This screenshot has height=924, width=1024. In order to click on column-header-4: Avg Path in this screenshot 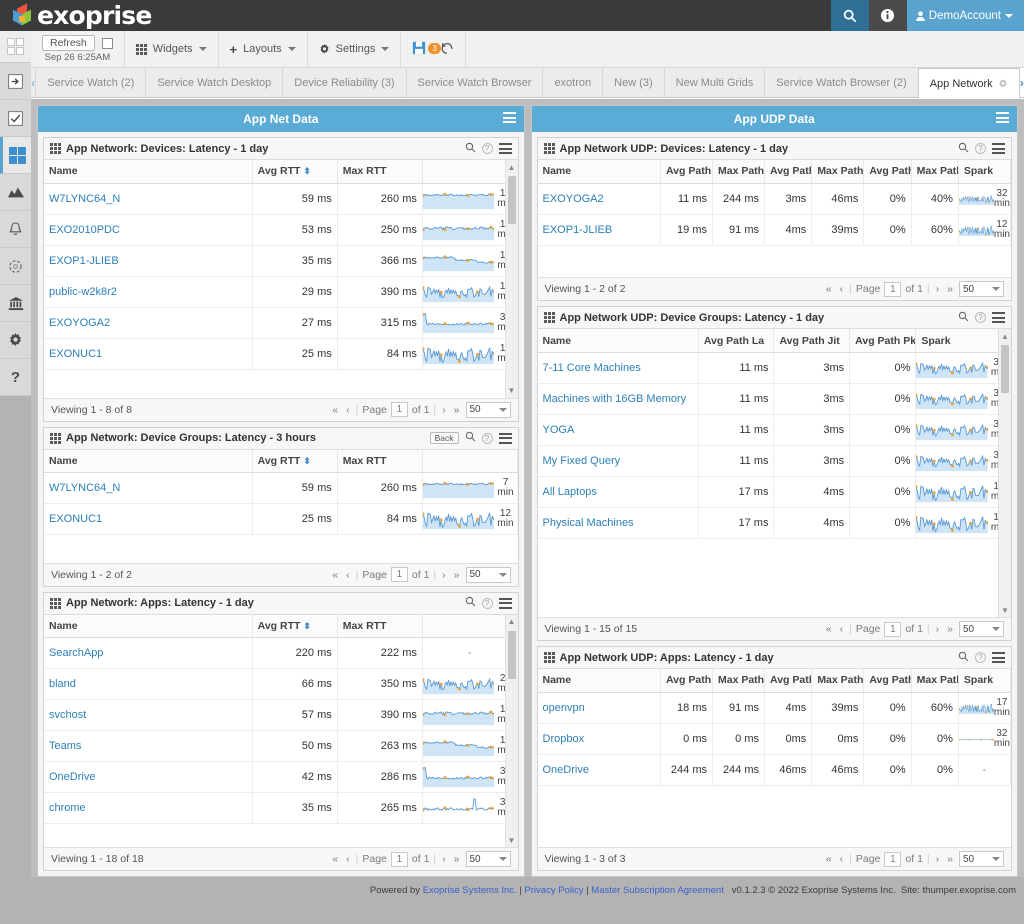, I will do `click(788, 172)`.